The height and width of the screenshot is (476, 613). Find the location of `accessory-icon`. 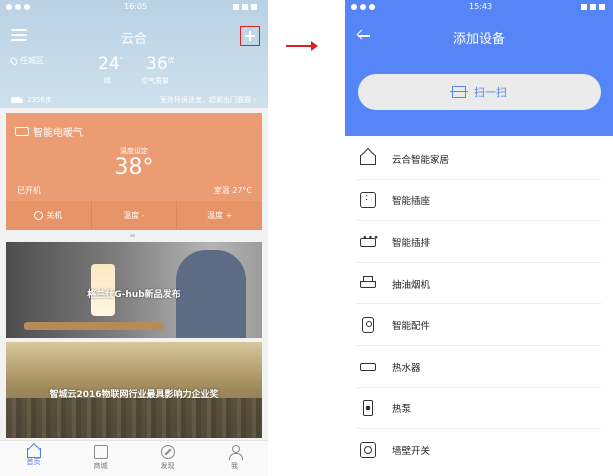

accessory-icon is located at coordinates (368, 325).